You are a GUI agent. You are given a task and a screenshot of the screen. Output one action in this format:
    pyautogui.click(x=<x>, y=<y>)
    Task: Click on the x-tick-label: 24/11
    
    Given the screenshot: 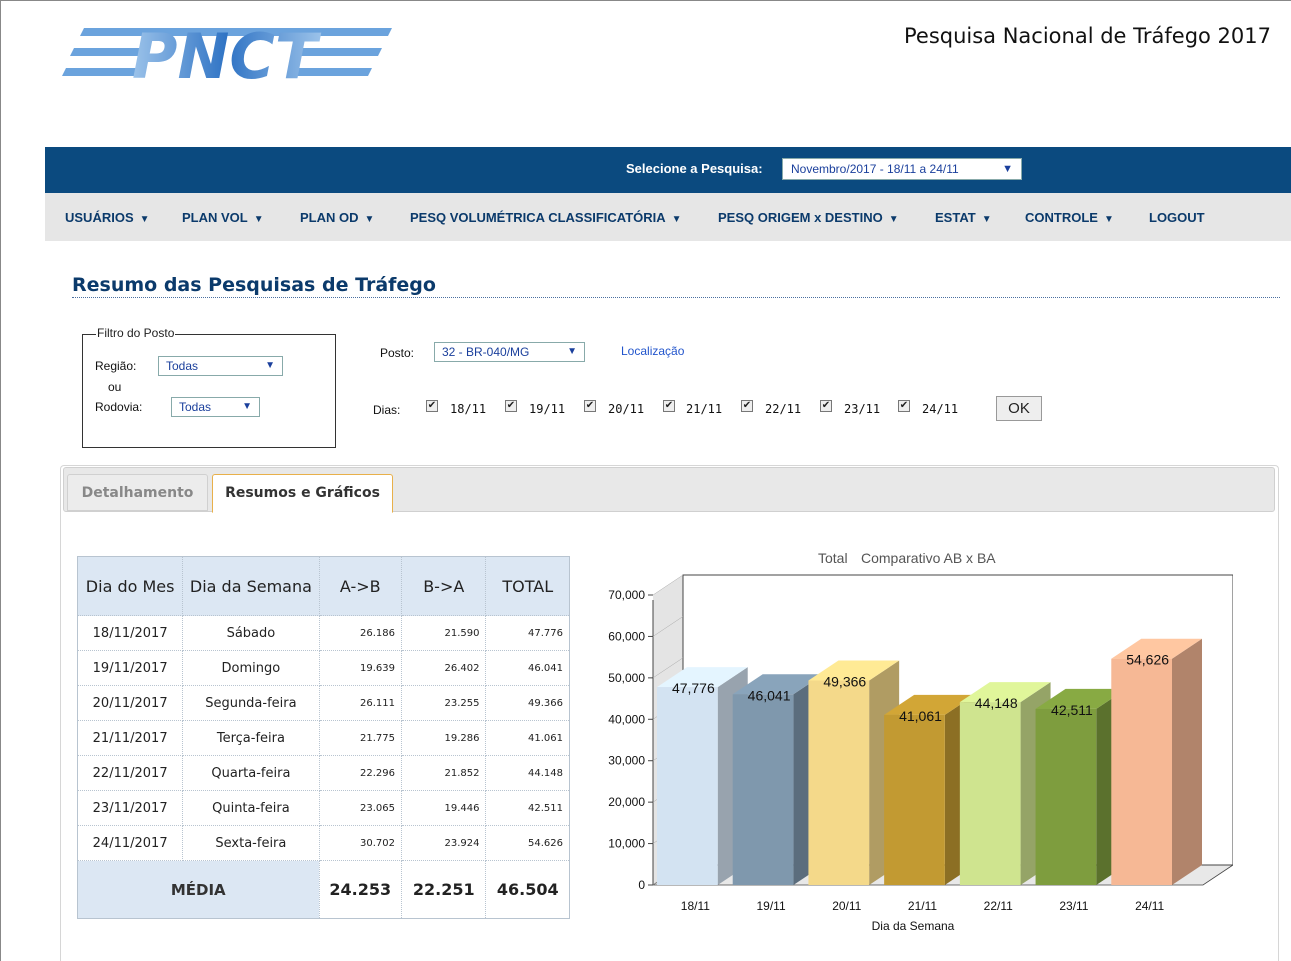 What is the action you would take?
    pyautogui.click(x=1149, y=906)
    